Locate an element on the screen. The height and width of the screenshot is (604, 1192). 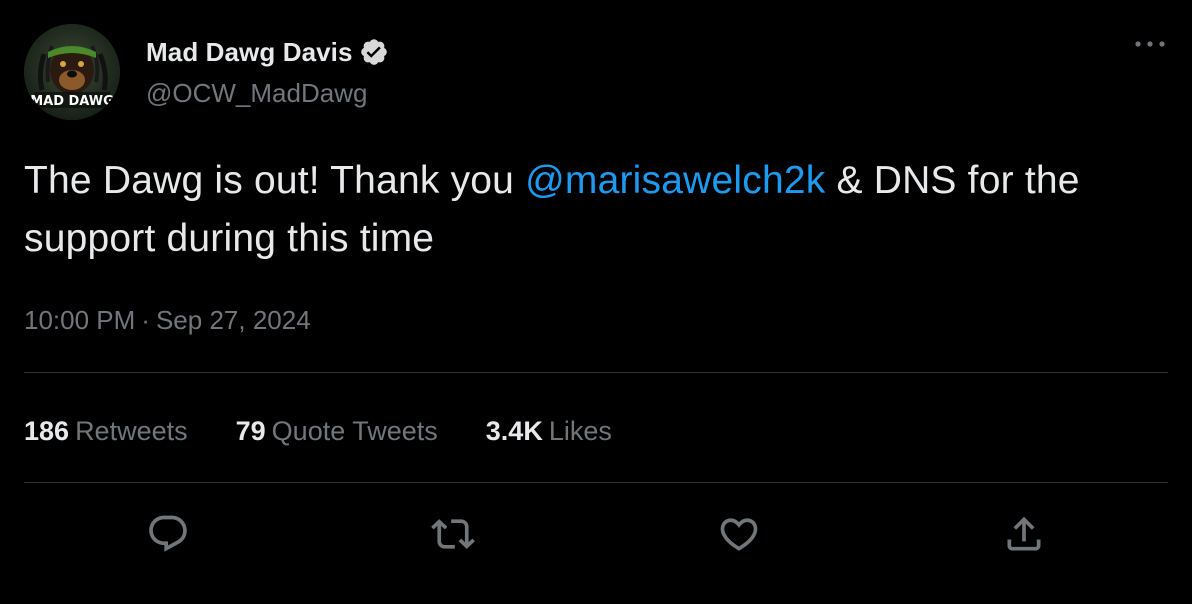
quote-tweets-stat: 79 Quote Tweets is located at coordinates (337, 431).